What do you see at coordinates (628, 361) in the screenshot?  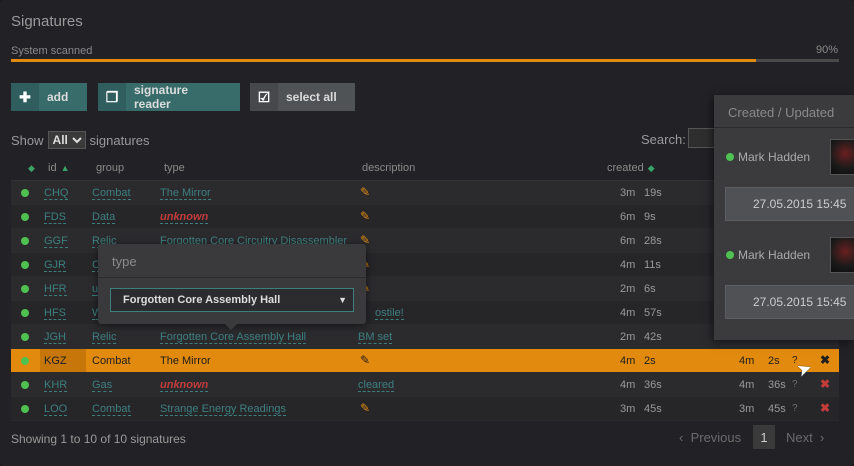 I see `created-minutes: 4m` at bounding box center [628, 361].